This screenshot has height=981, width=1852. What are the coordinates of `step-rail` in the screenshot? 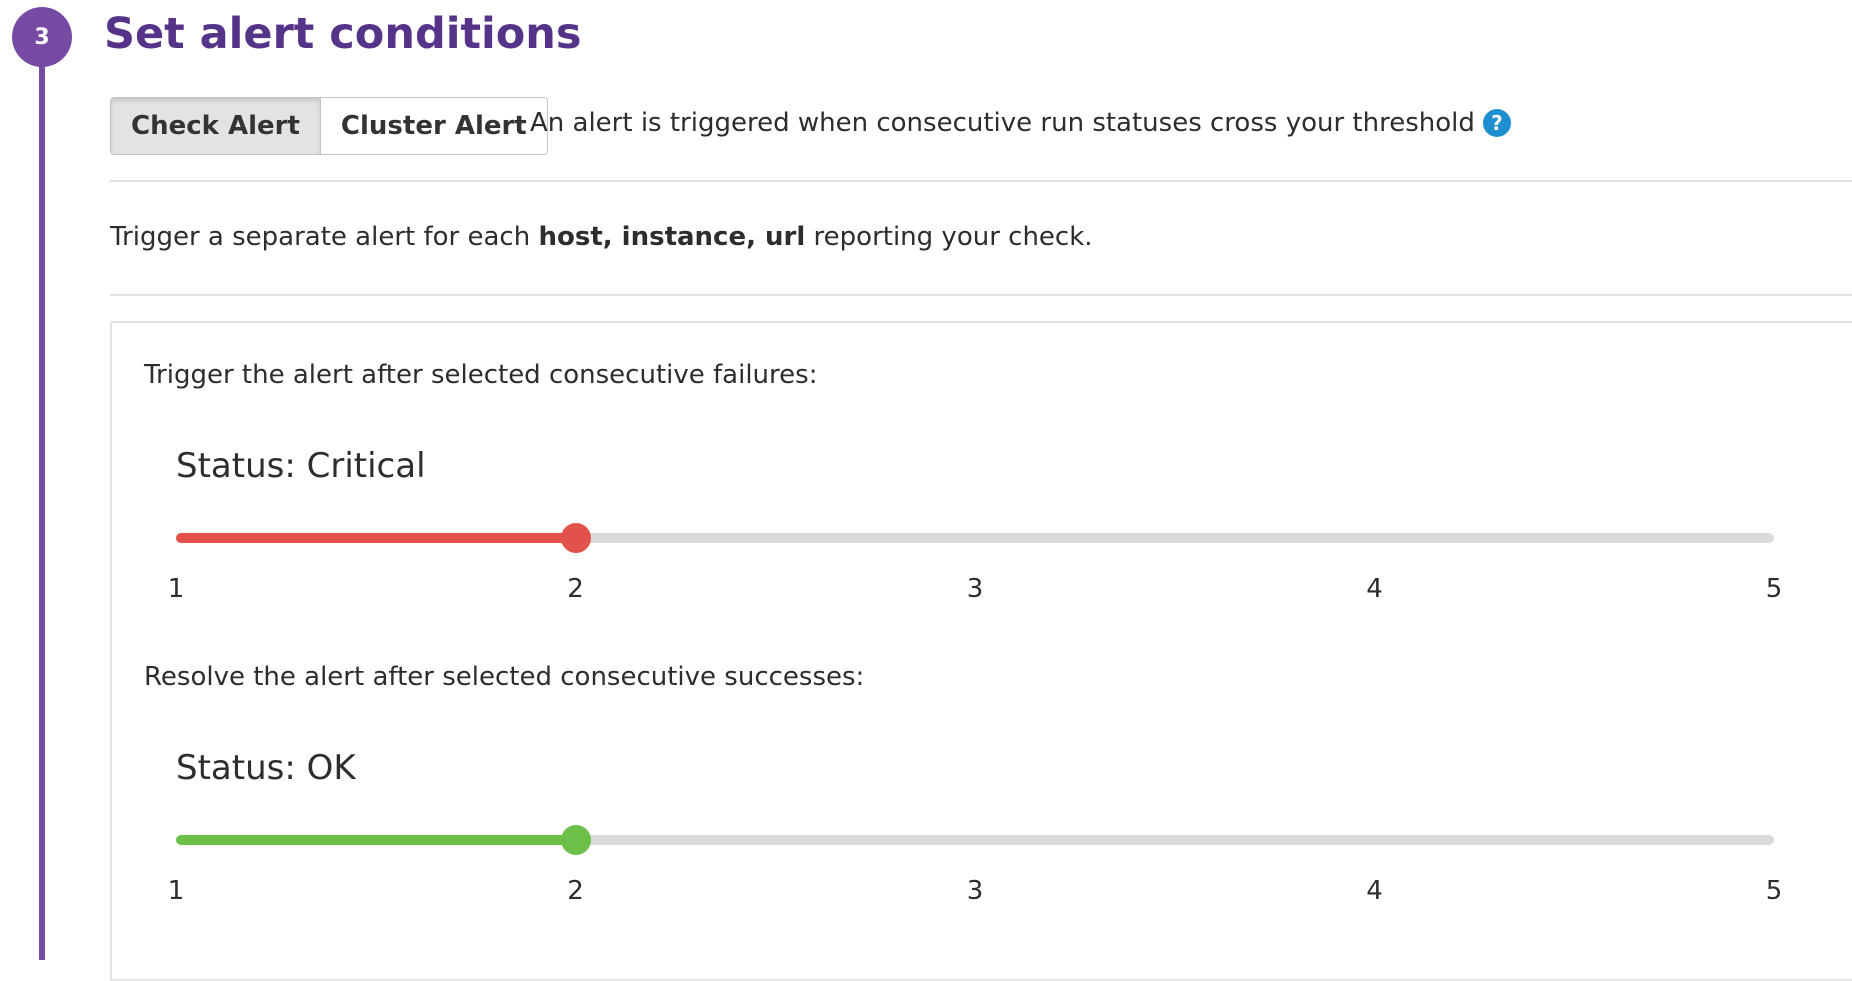 It's located at (42, 495).